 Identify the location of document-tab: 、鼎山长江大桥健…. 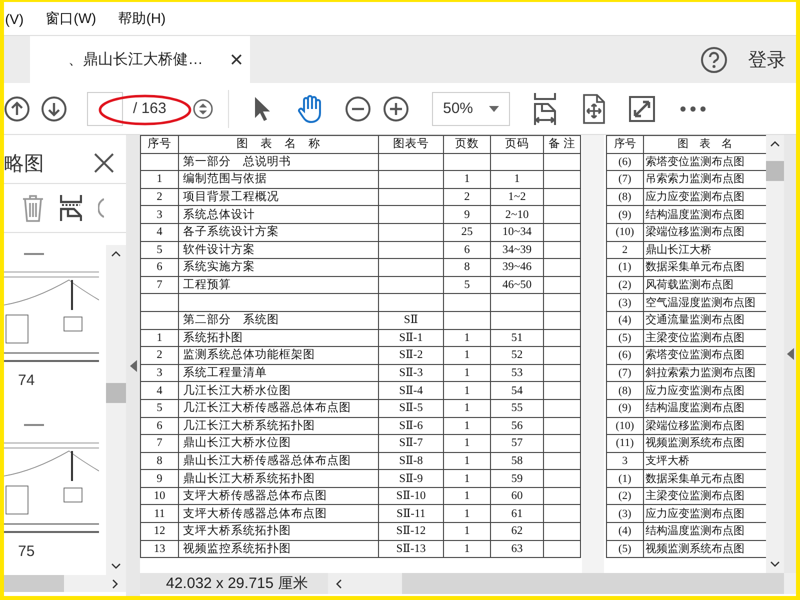
(140, 59).